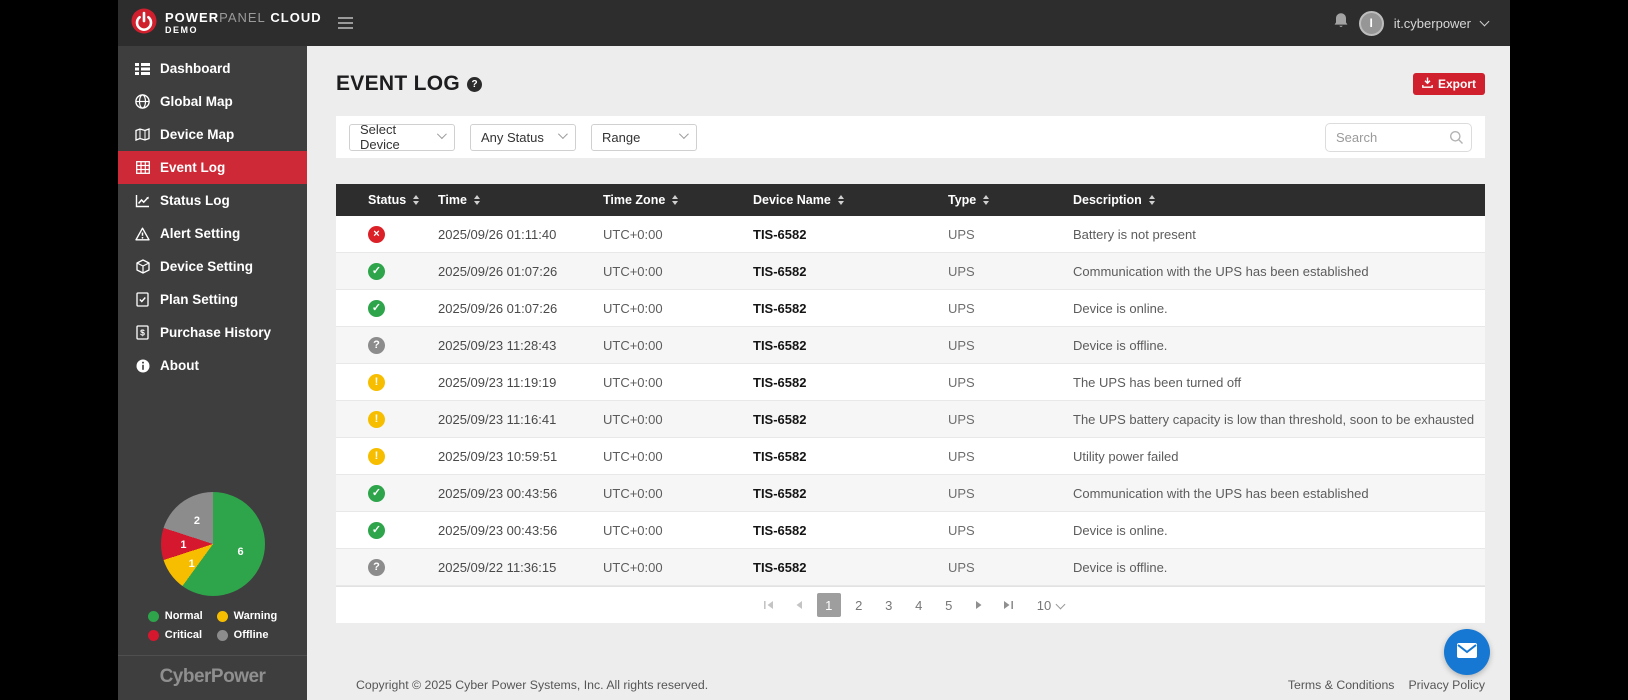 The width and height of the screenshot is (1628, 700). Describe the element at coordinates (142, 101) in the screenshot. I see `globe-icon` at that location.